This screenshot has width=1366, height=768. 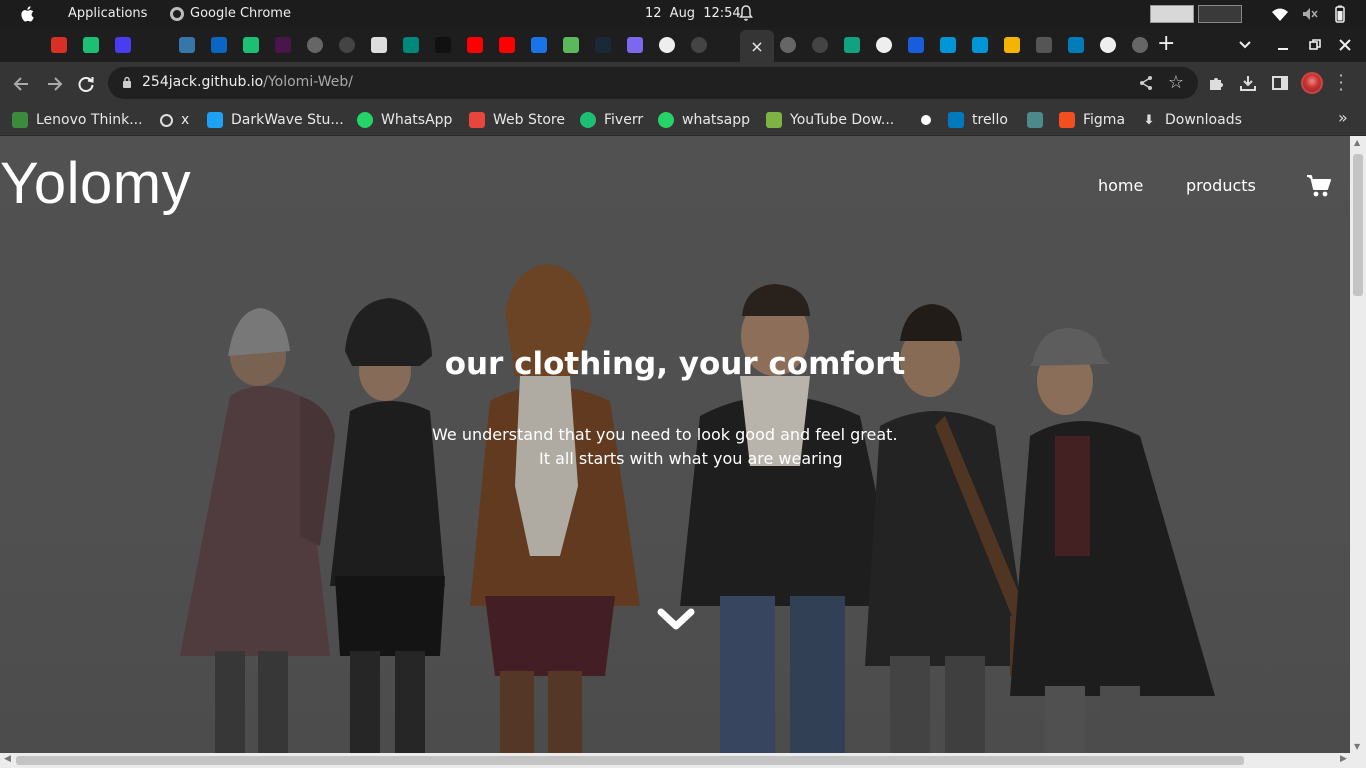 What do you see at coordinates (1216, 83) in the screenshot?
I see `extensions-puzzle-icon` at bounding box center [1216, 83].